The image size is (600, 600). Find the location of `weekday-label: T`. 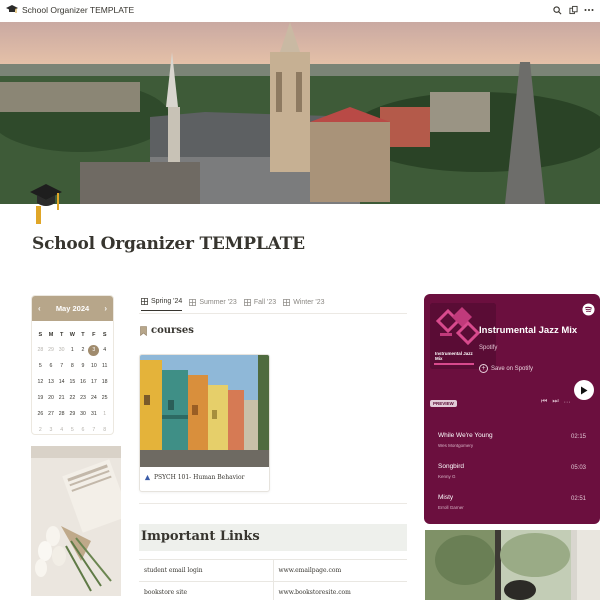

weekday-label: T is located at coordinates (61, 335).